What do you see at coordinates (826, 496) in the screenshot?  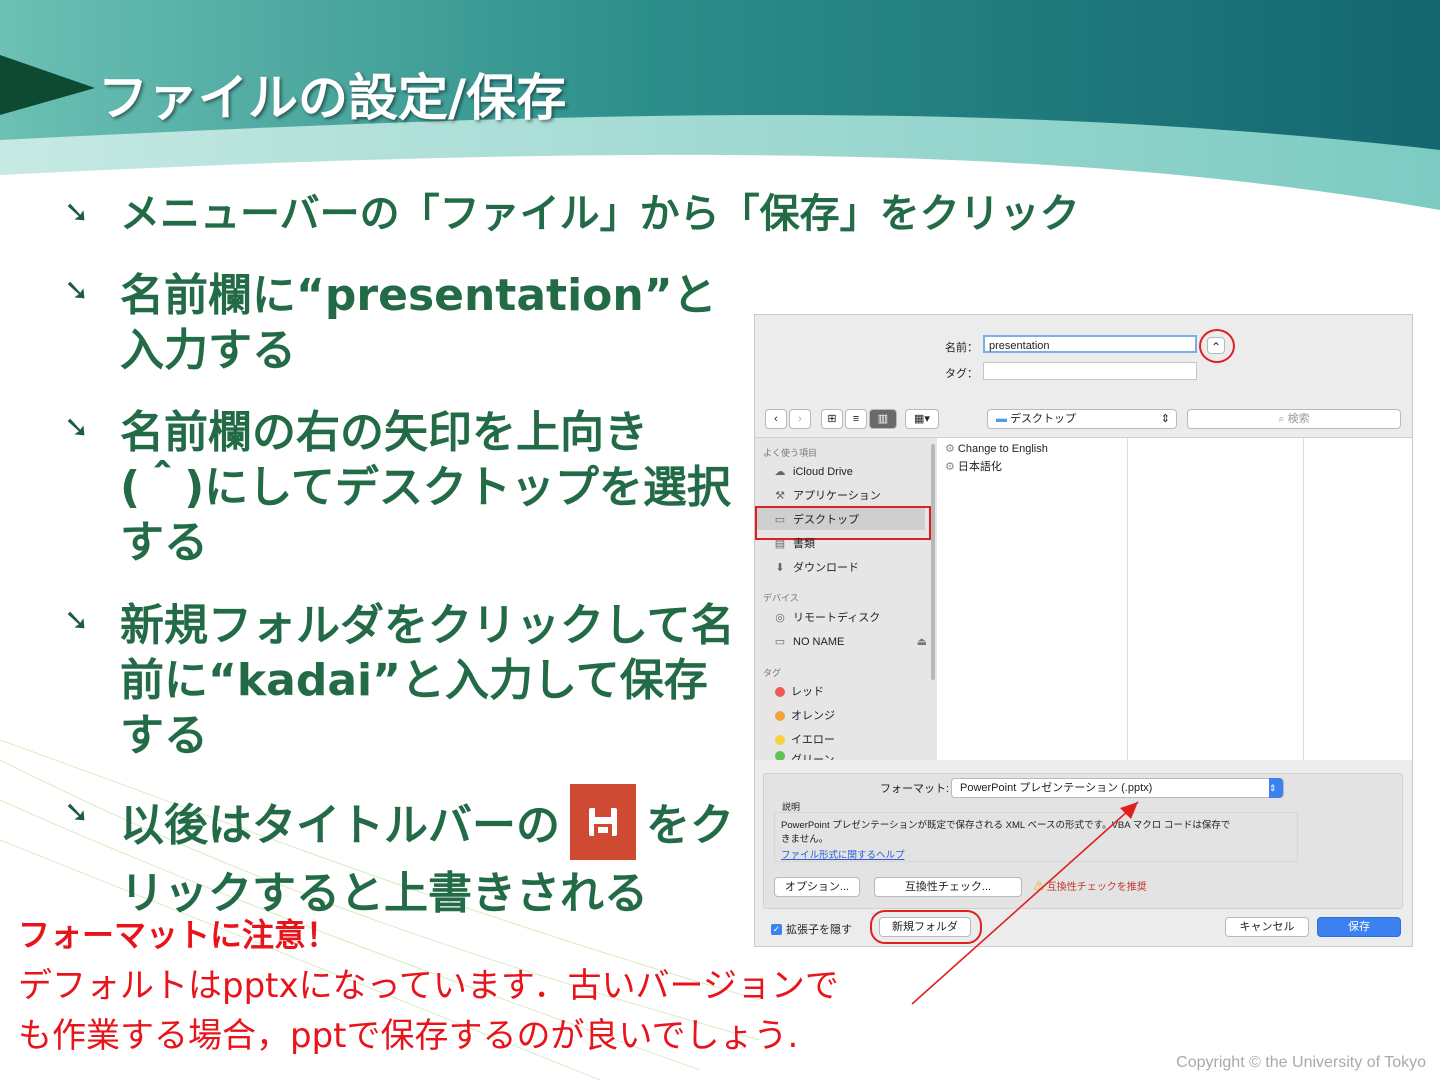 I see `sidebar-item-applications: ⚒ アプリケーション` at bounding box center [826, 496].